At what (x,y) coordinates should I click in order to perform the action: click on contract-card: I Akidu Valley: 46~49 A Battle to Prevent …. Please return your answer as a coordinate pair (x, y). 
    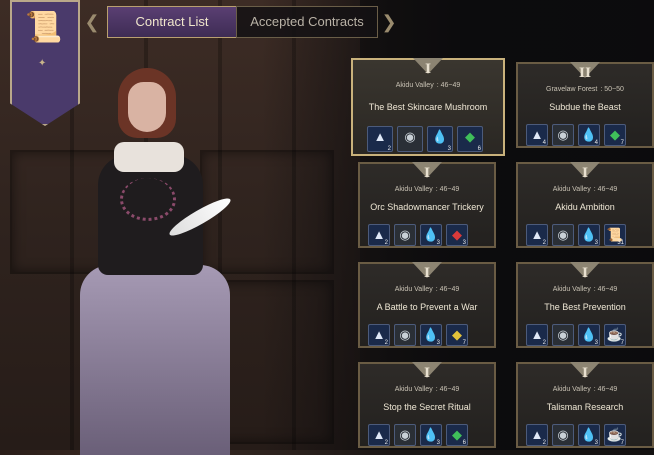
    Looking at the image, I should click on (427, 305).